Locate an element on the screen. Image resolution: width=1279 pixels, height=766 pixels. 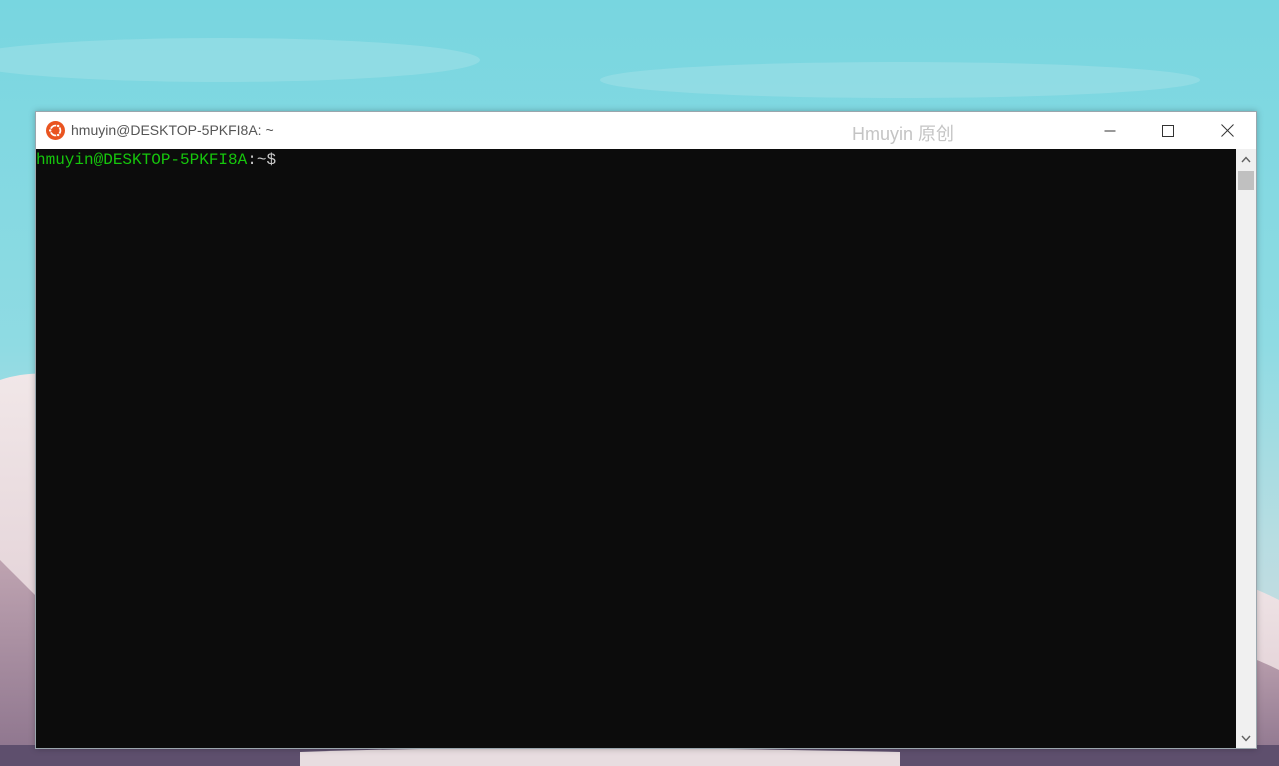
prompt-line: hmuyin@DESKTOP-5PKFI8A:~$ is located at coordinates (156, 160).